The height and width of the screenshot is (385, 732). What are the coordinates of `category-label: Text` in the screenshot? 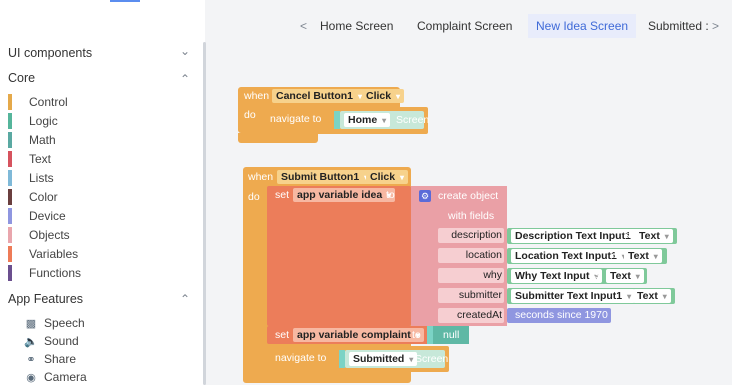 It's located at (40, 159).